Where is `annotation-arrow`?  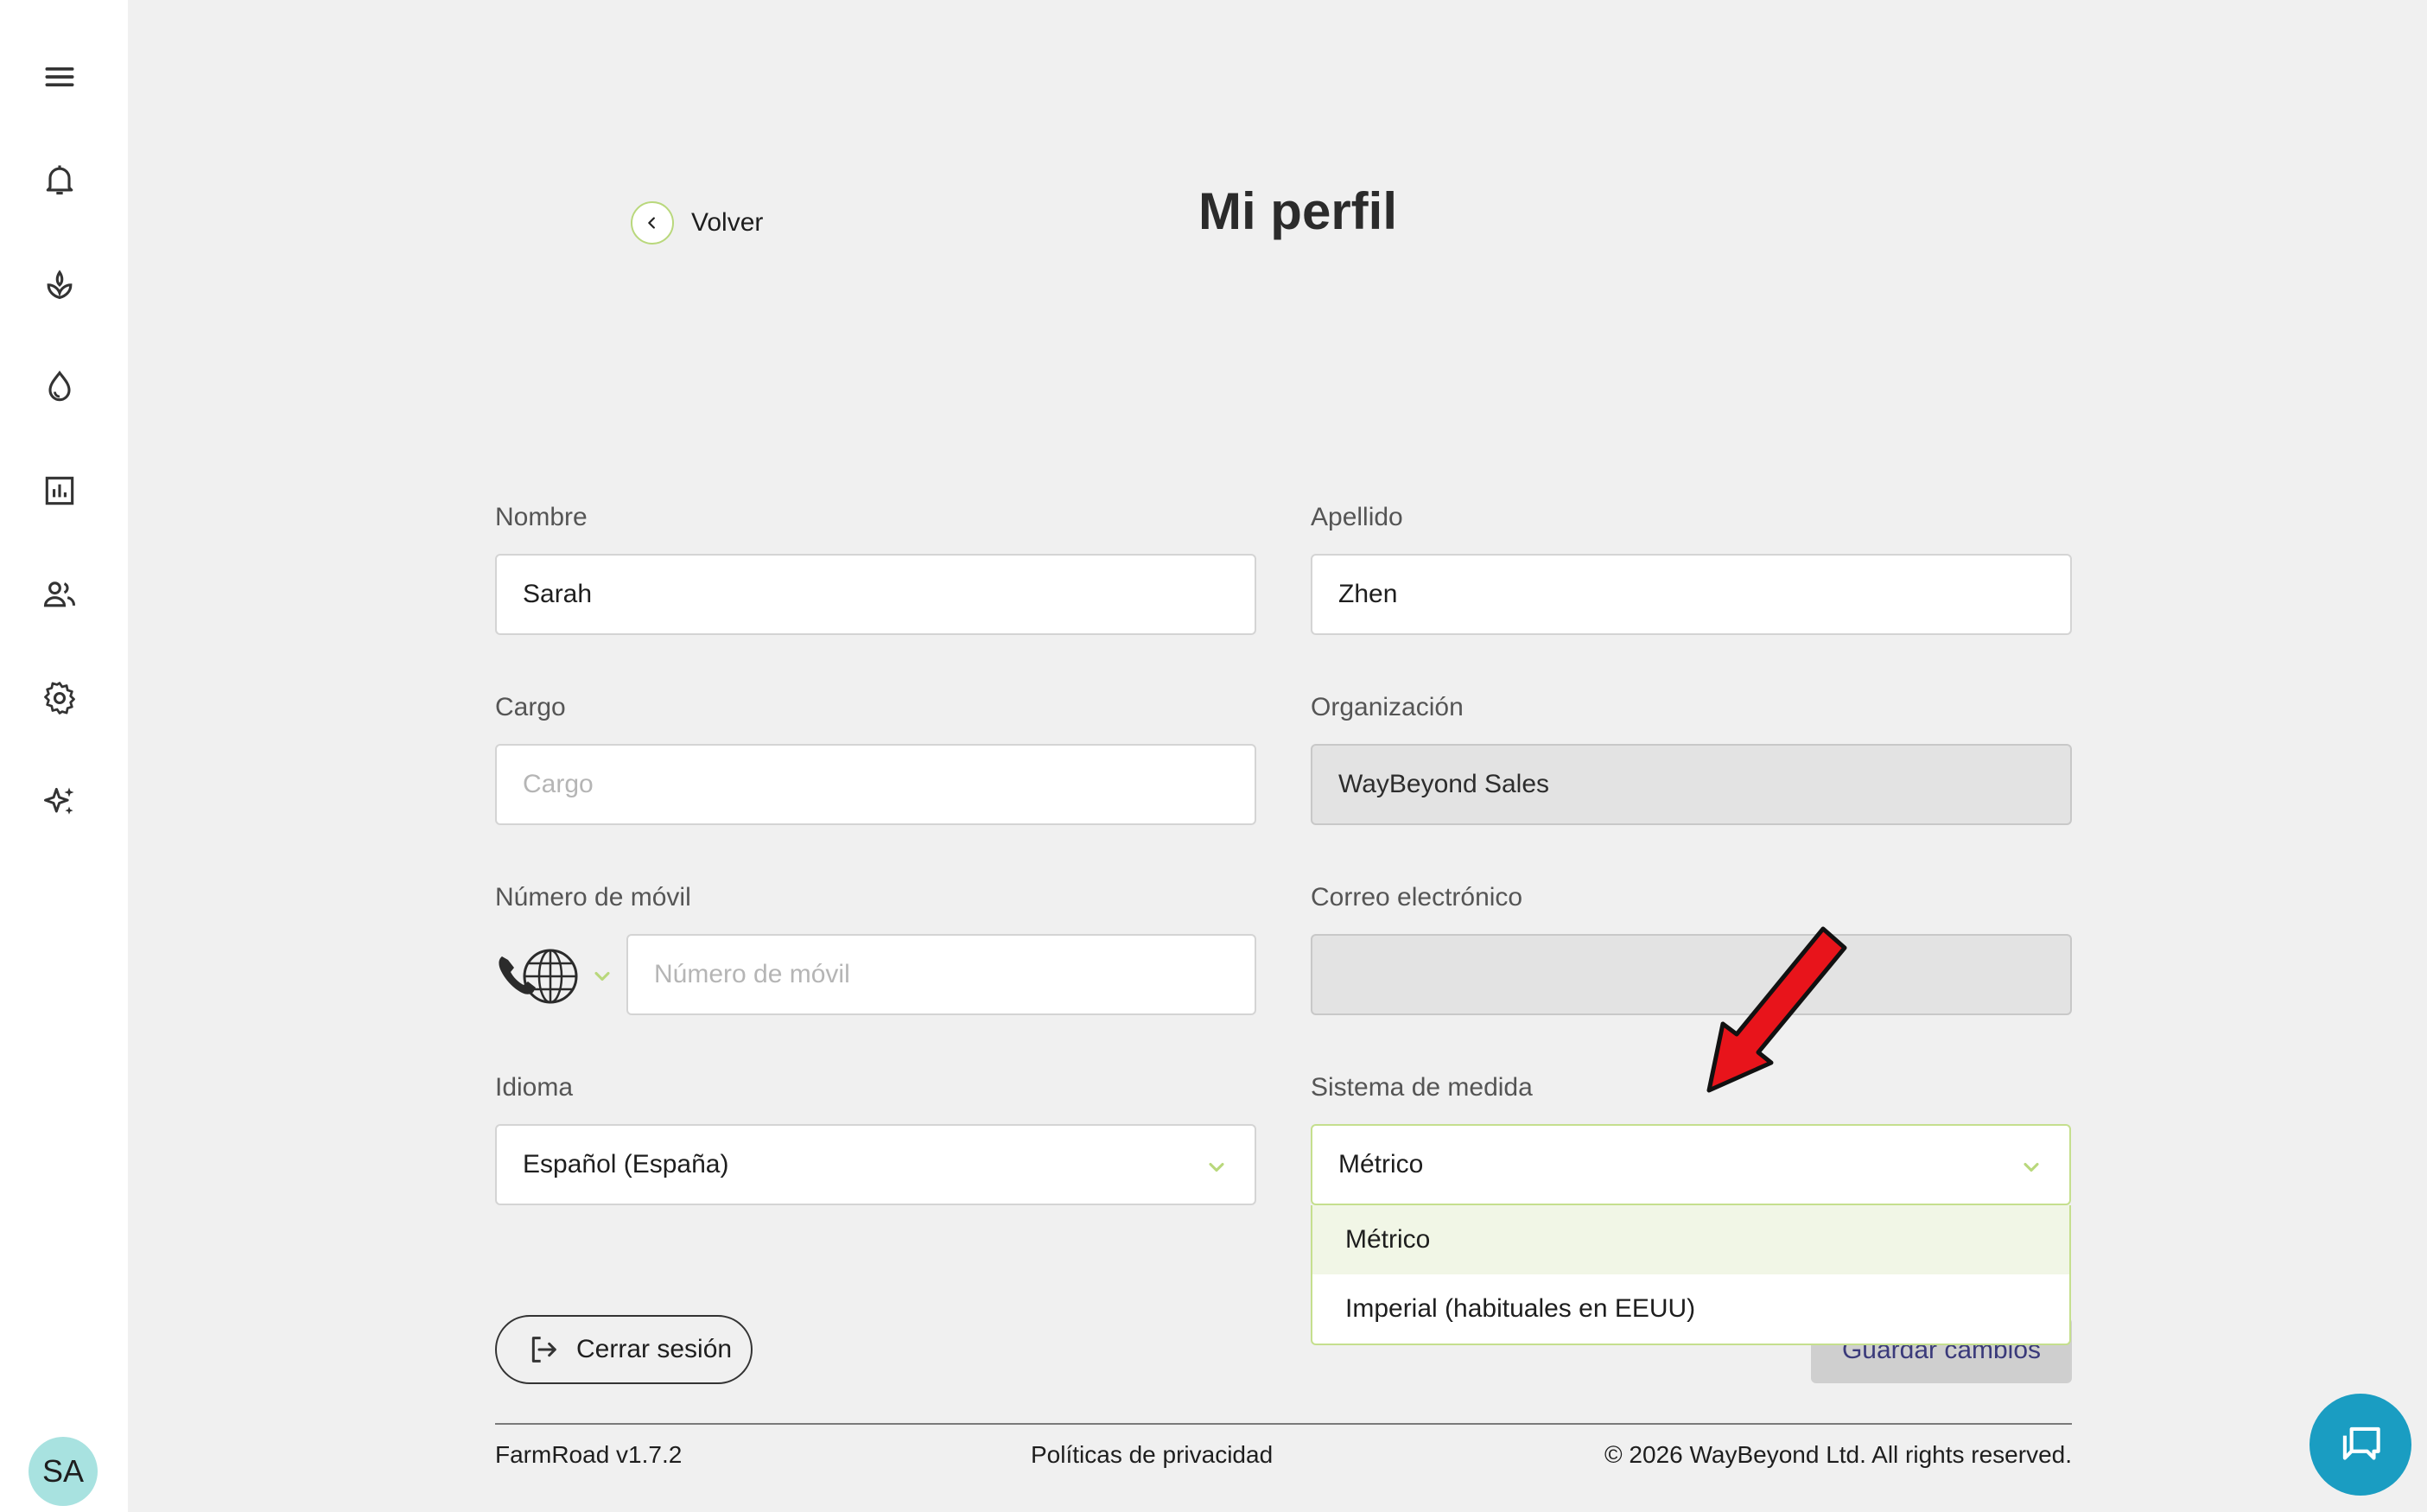
annotation-arrow is located at coordinates (1776, 1009).